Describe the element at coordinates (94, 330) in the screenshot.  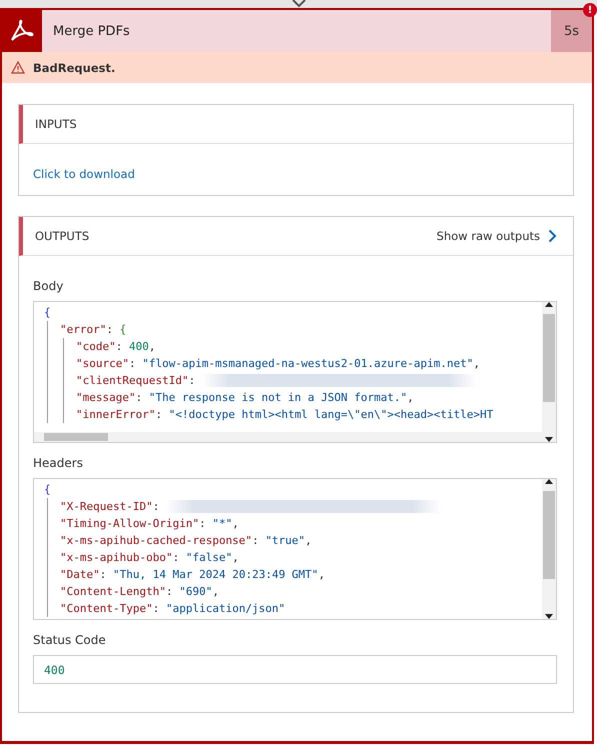
I see `code-line: "error": {` at that location.